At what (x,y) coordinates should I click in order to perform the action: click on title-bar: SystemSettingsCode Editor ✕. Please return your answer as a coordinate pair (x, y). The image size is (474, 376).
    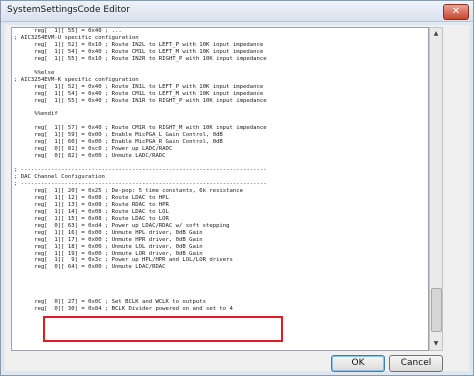
    Looking at the image, I should click on (237, 11).